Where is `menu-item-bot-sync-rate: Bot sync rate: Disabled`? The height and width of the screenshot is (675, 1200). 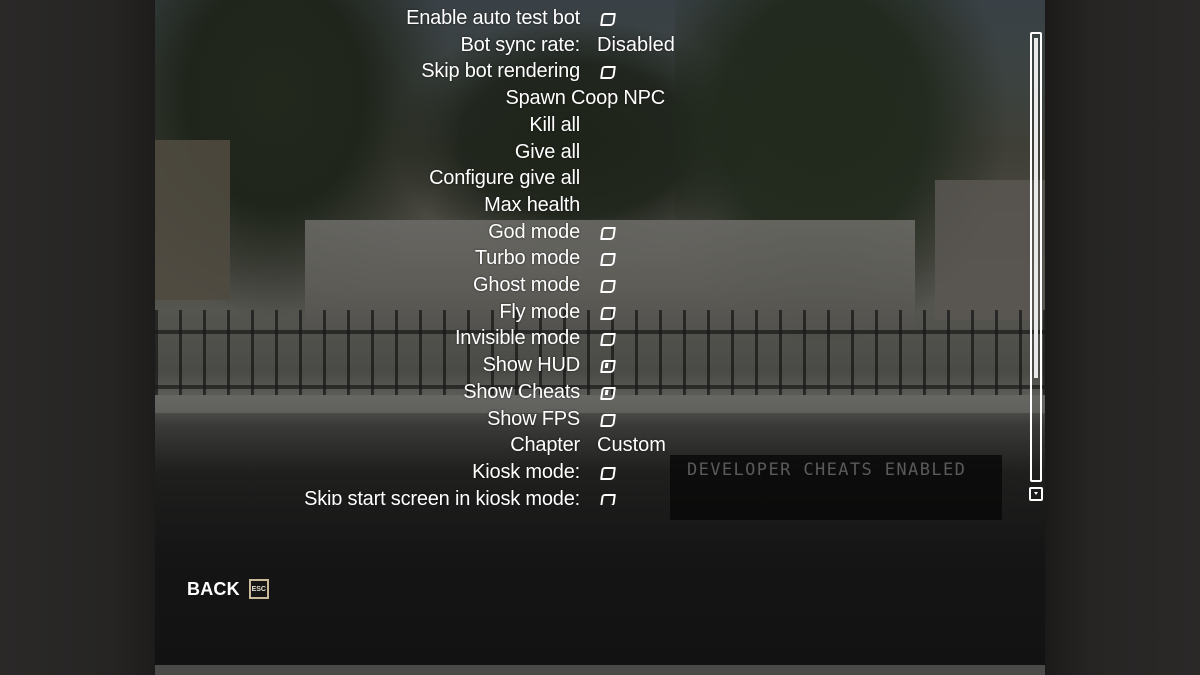 menu-item-bot-sync-rate: Bot sync rate: Disabled is located at coordinates (600, 45).